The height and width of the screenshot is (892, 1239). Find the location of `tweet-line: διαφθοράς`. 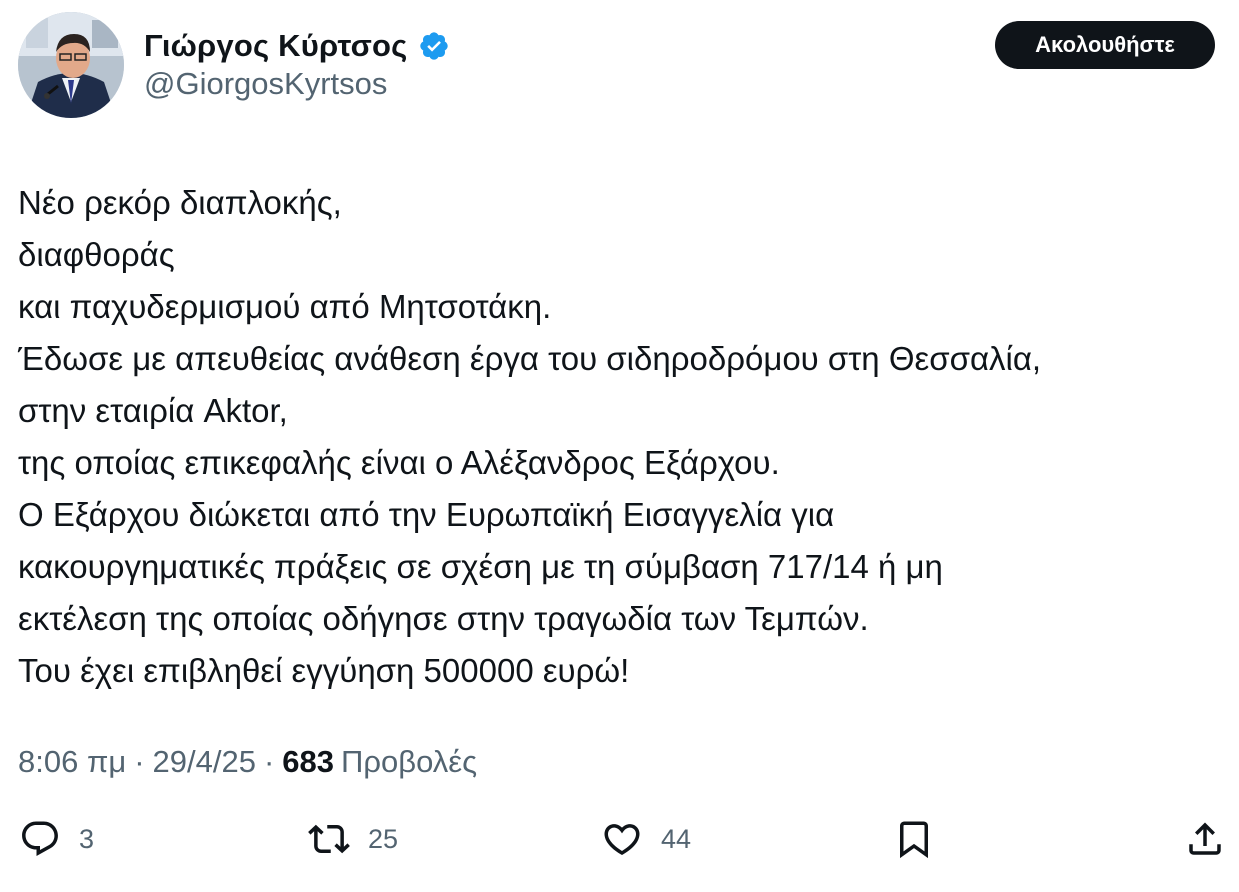

tweet-line: διαφθοράς is located at coordinates (96, 254).